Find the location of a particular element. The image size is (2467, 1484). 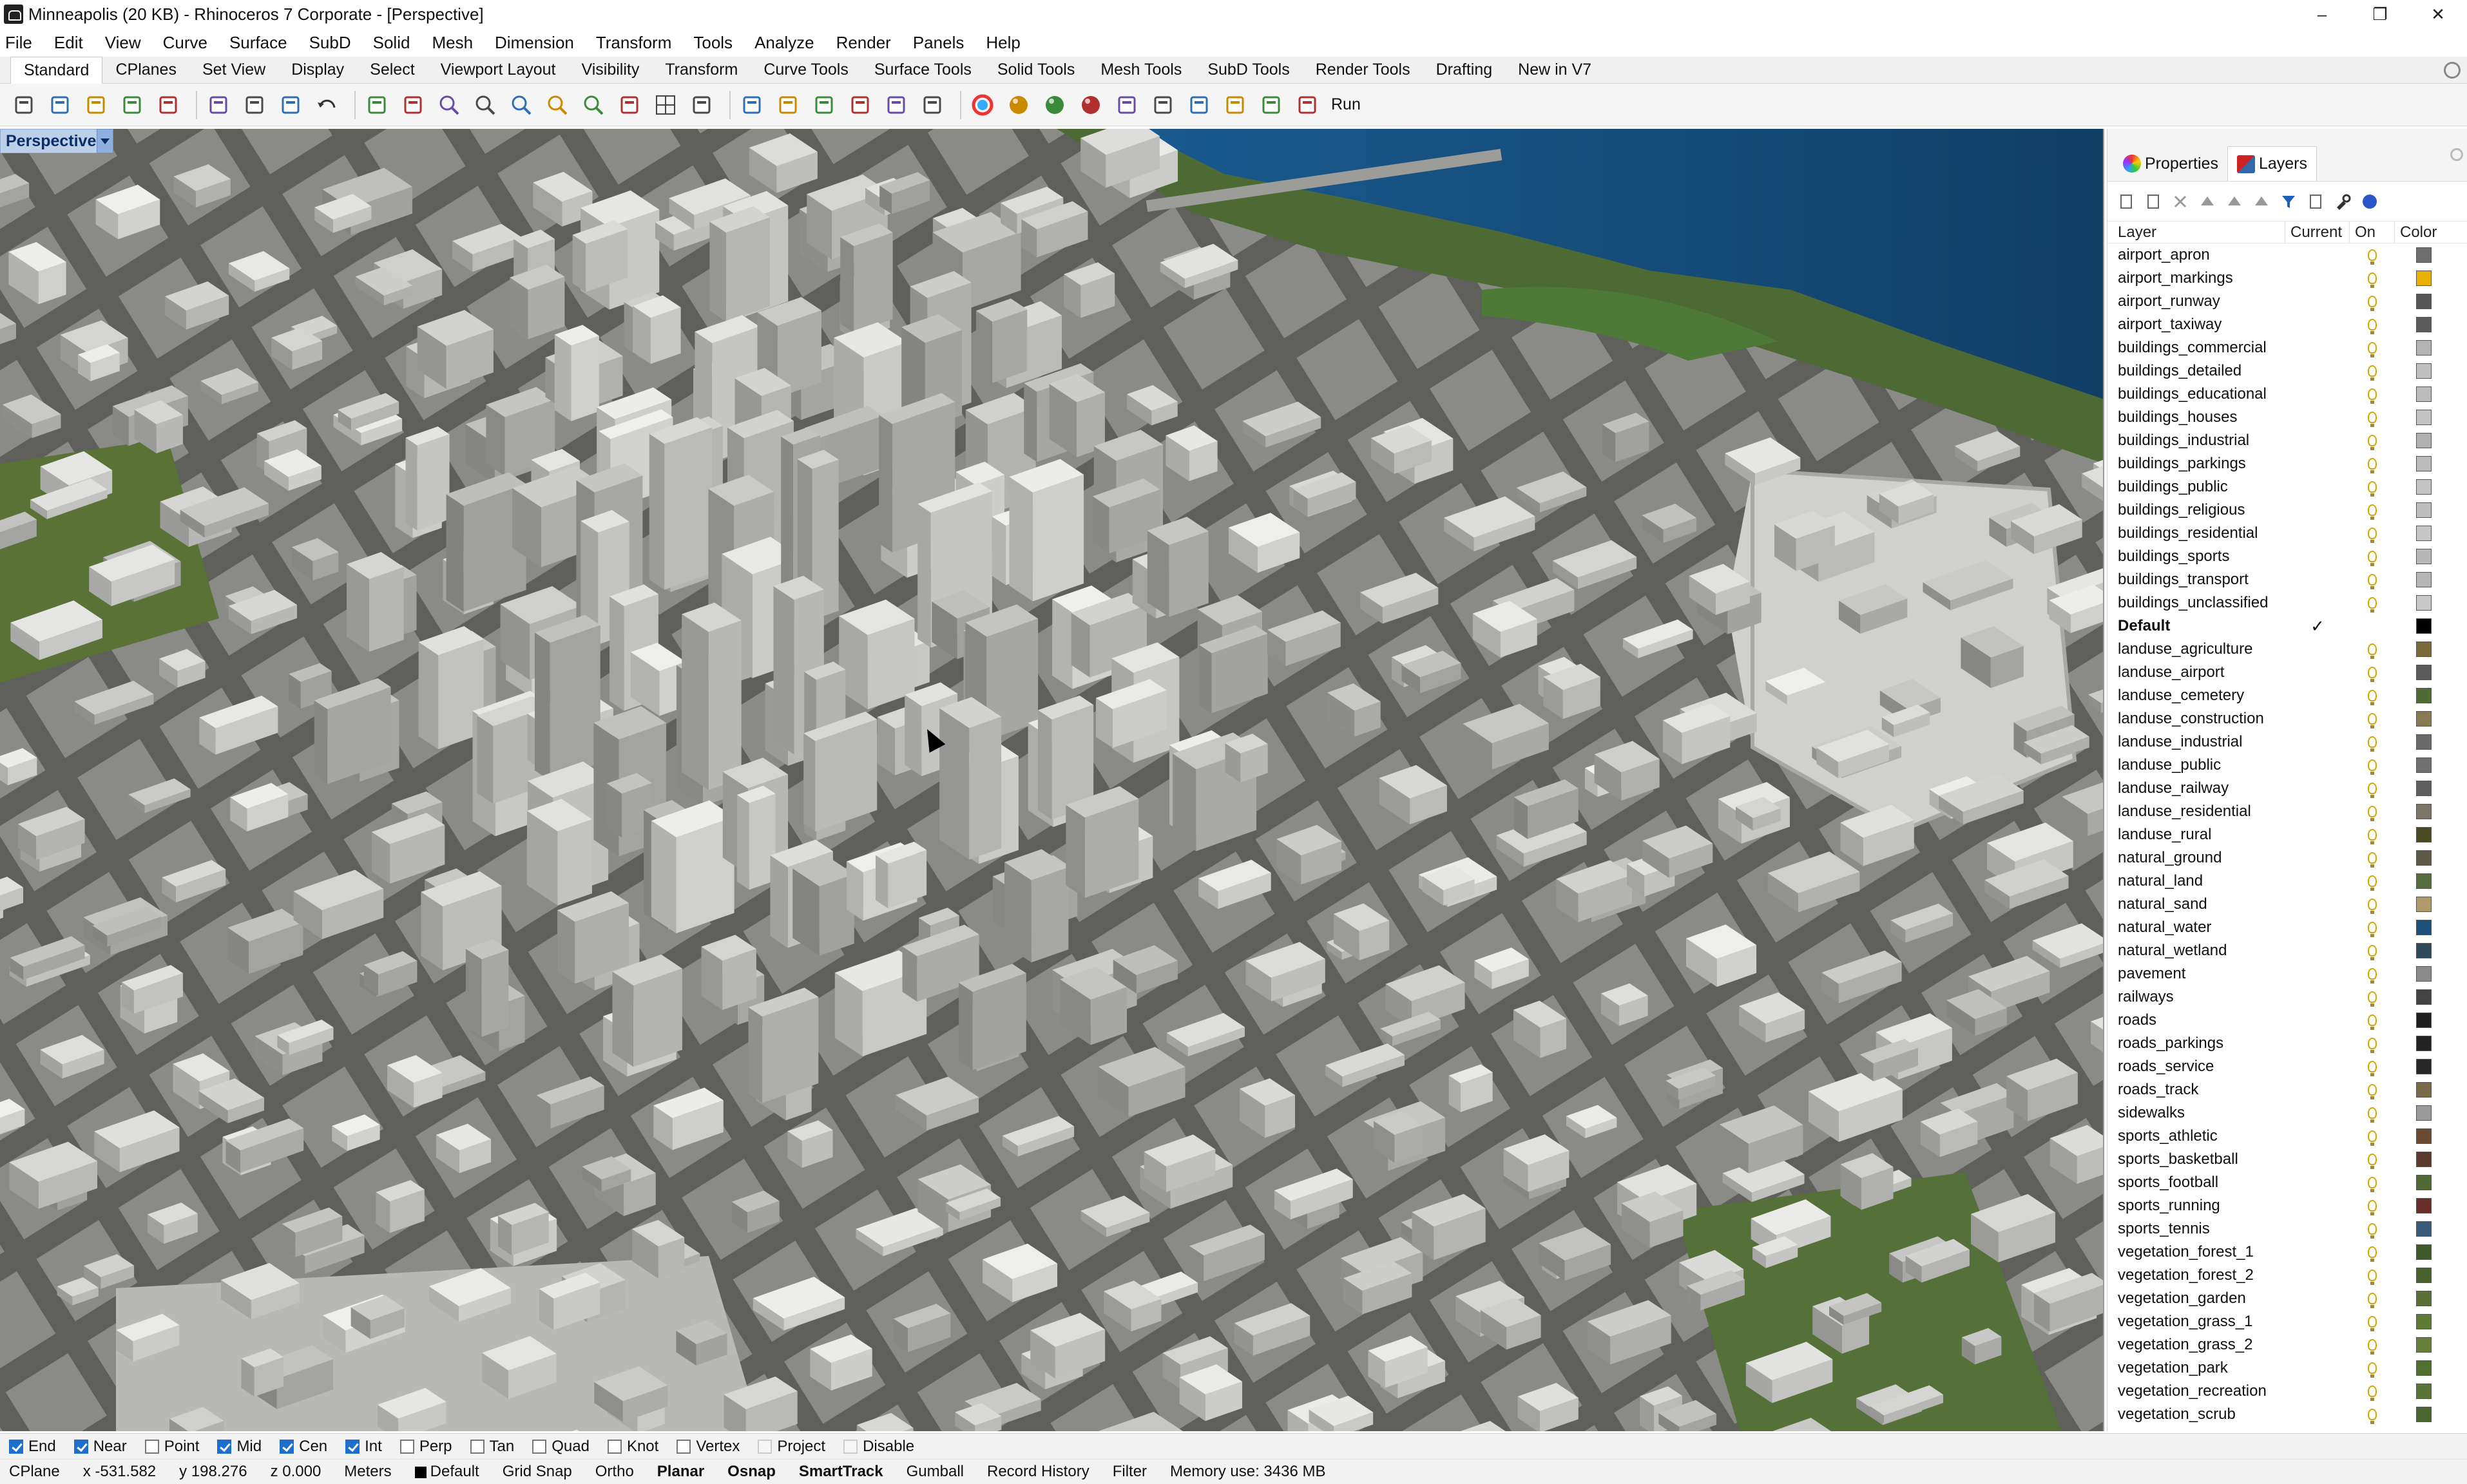

layer-row: vegetation_recreation is located at coordinates (2287, 1391).